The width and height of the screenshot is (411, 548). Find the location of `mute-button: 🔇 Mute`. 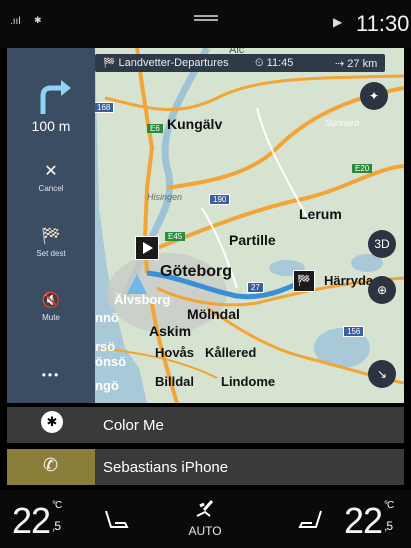

mute-button: 🔇 Mute is located at coordinates (51, 307).